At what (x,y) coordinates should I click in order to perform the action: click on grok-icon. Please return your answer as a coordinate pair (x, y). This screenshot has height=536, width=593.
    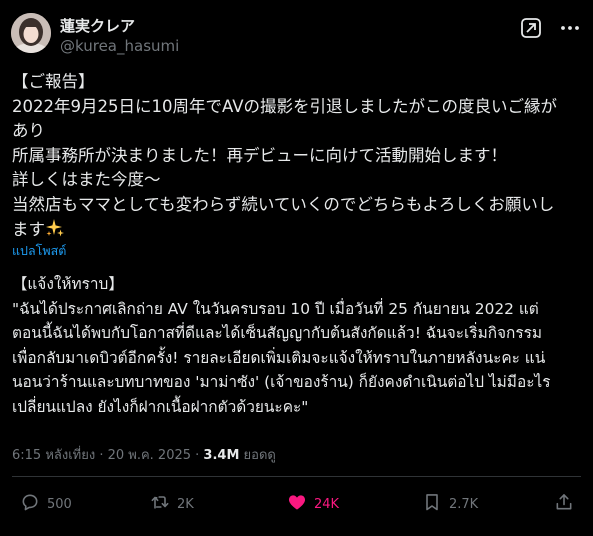
    Looking at the image, I should click on (531, 28).